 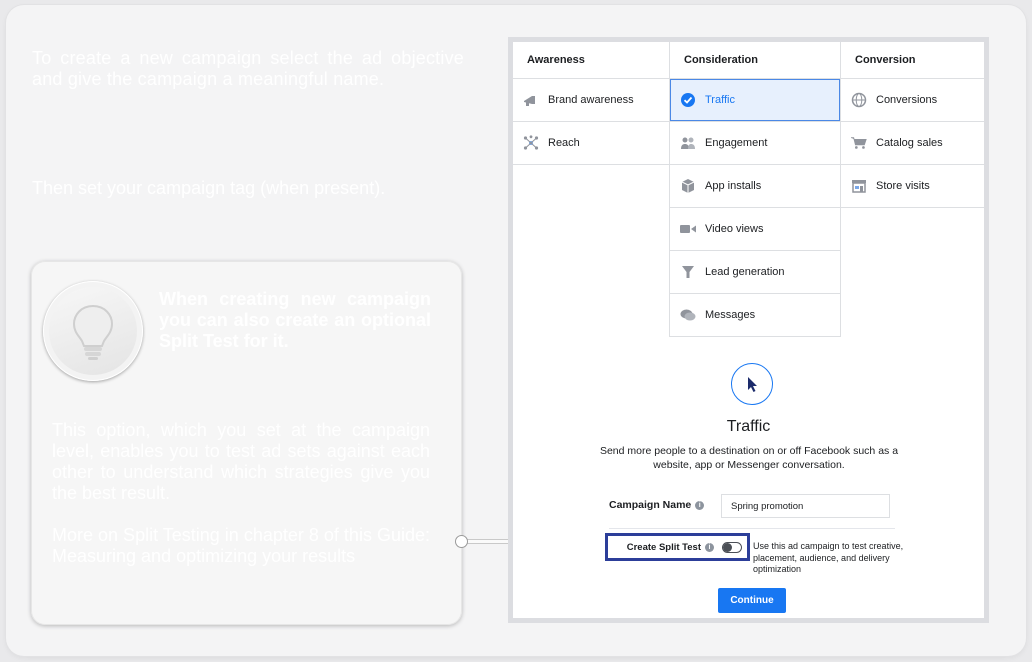 I want to click on side-watermark, so click(x=1011, y=504).